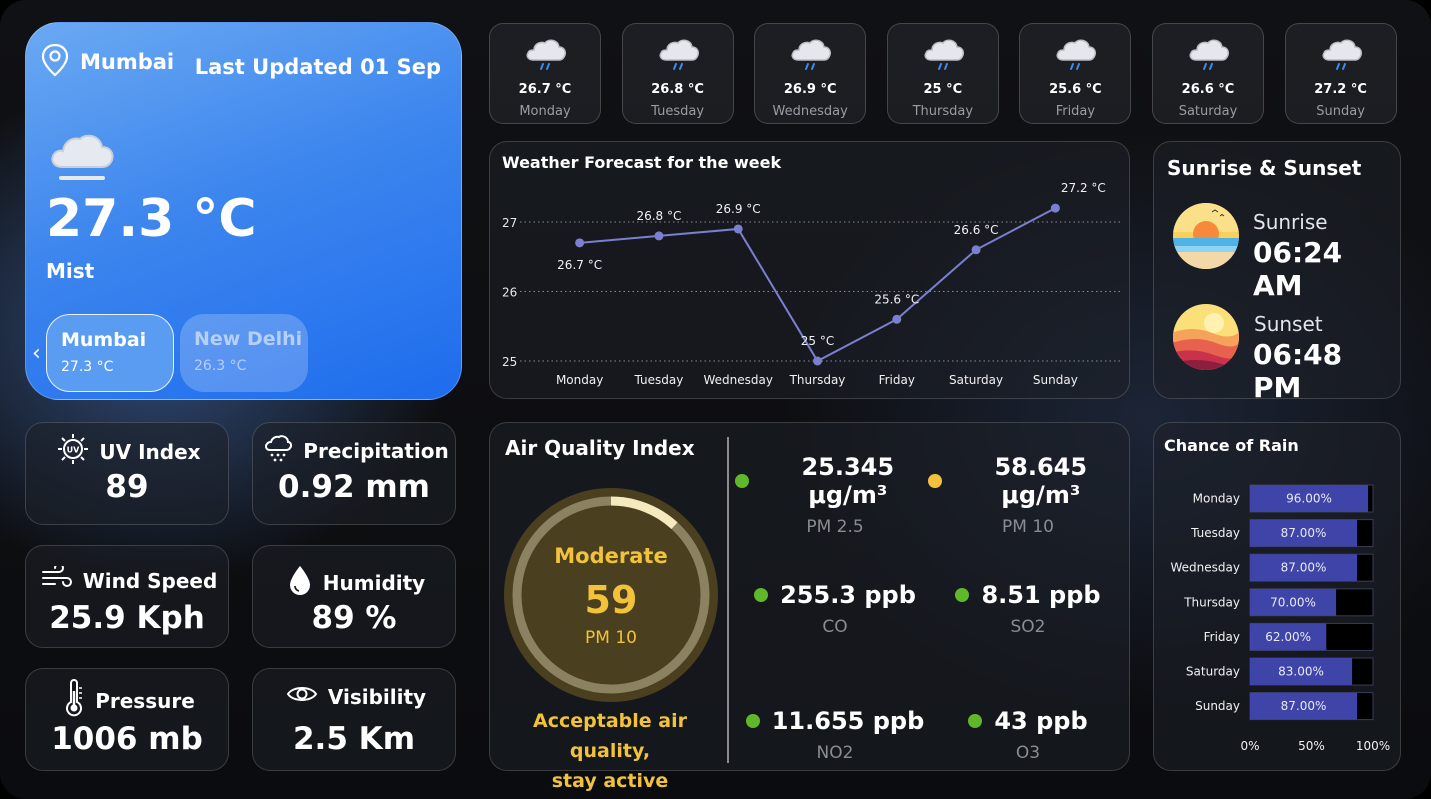 The image size is (1431, 799). What do you see at coordinates (658, 216) in the screenshot?
I see `data-label: 26.8 °C` at bounding box center [658, 216].